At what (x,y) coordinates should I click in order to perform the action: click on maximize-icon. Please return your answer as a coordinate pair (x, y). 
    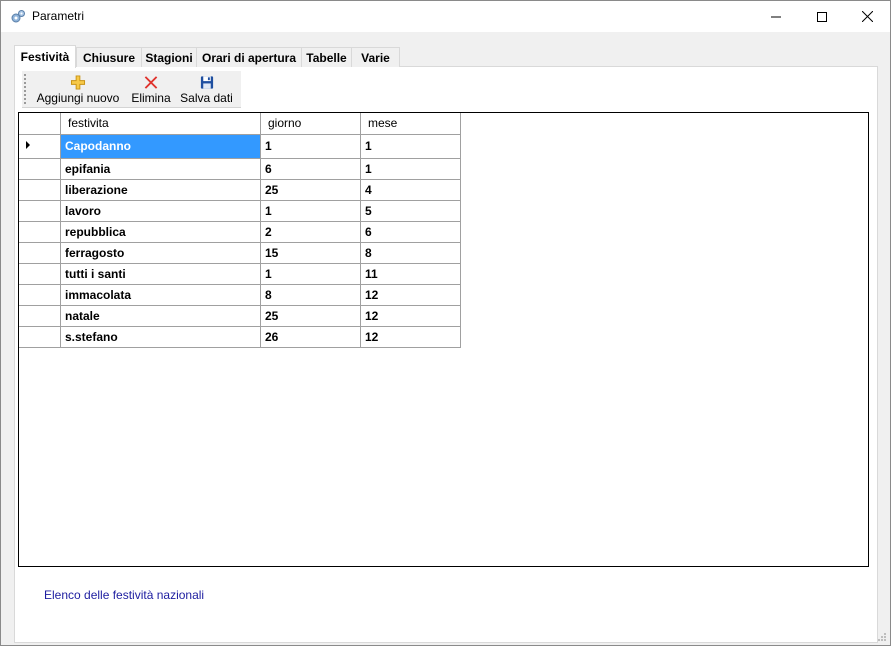
    Looking at the image, I should click on (822, 16).